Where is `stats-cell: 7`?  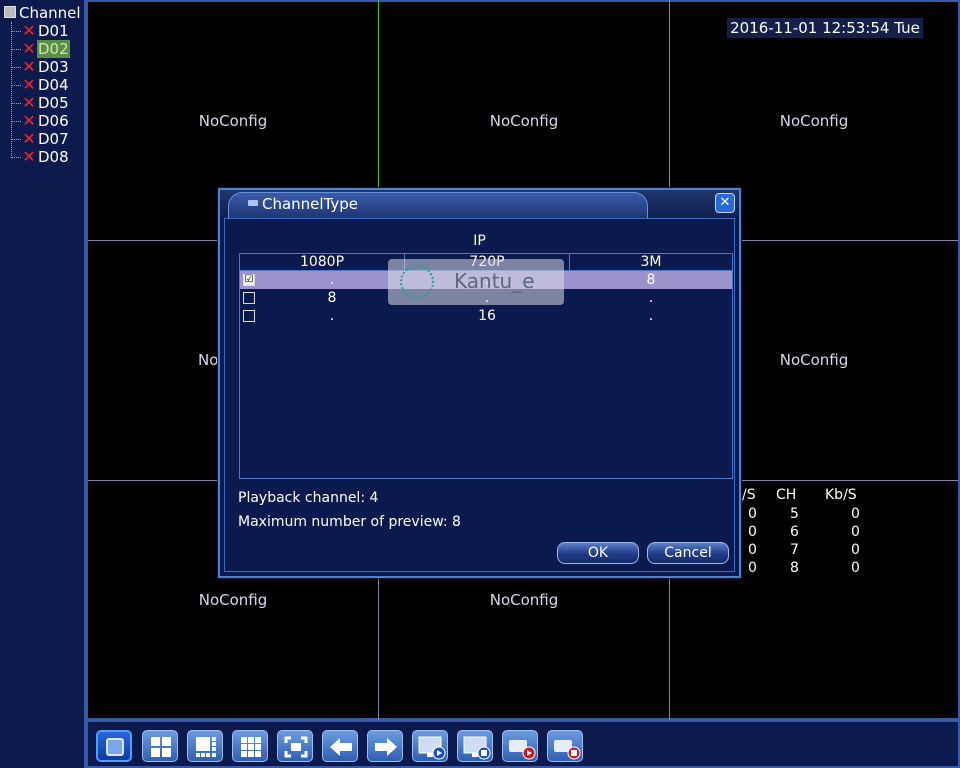 stats-cell: 7 is located at coordinates (794, 550).